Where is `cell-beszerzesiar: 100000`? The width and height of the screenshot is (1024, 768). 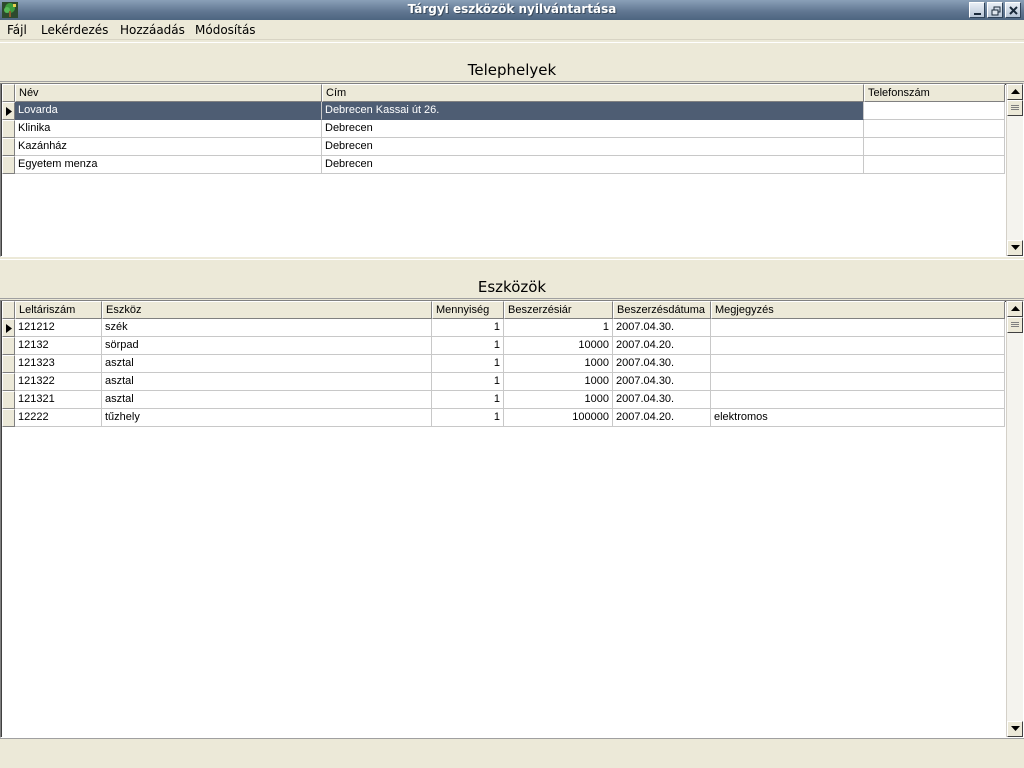 cell-beszerzesiar: 100000 is located at coordinates (558, 418).